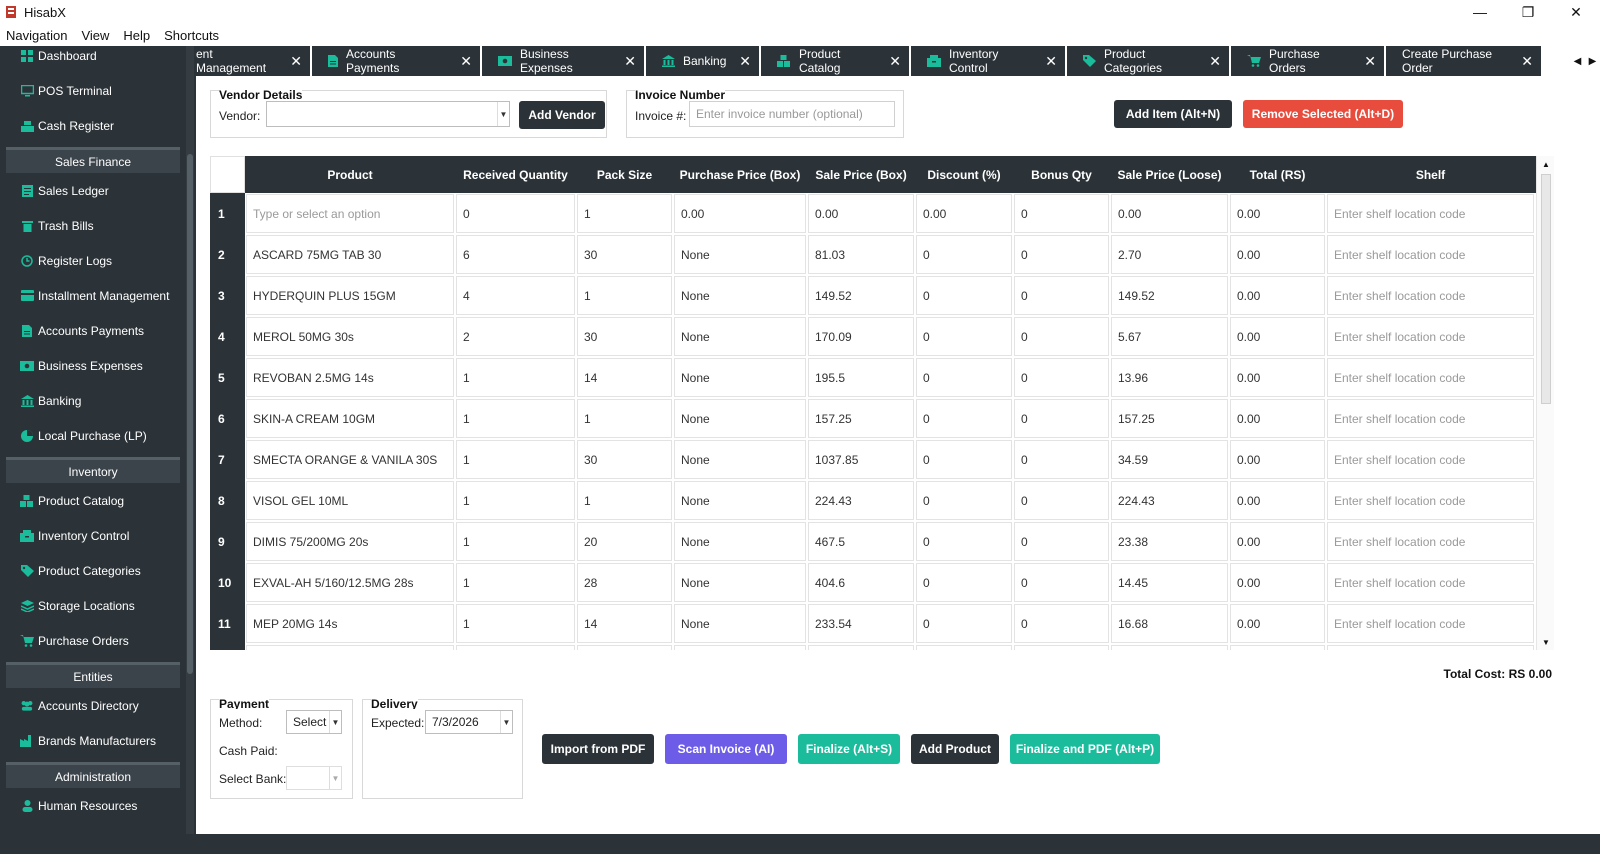 The image size is (1600, 854). What do you see at coordinates (515, 174) in the screenshot?
I see `column-header-received-quantity: Received Quantity` at bounding box center [515, 174].